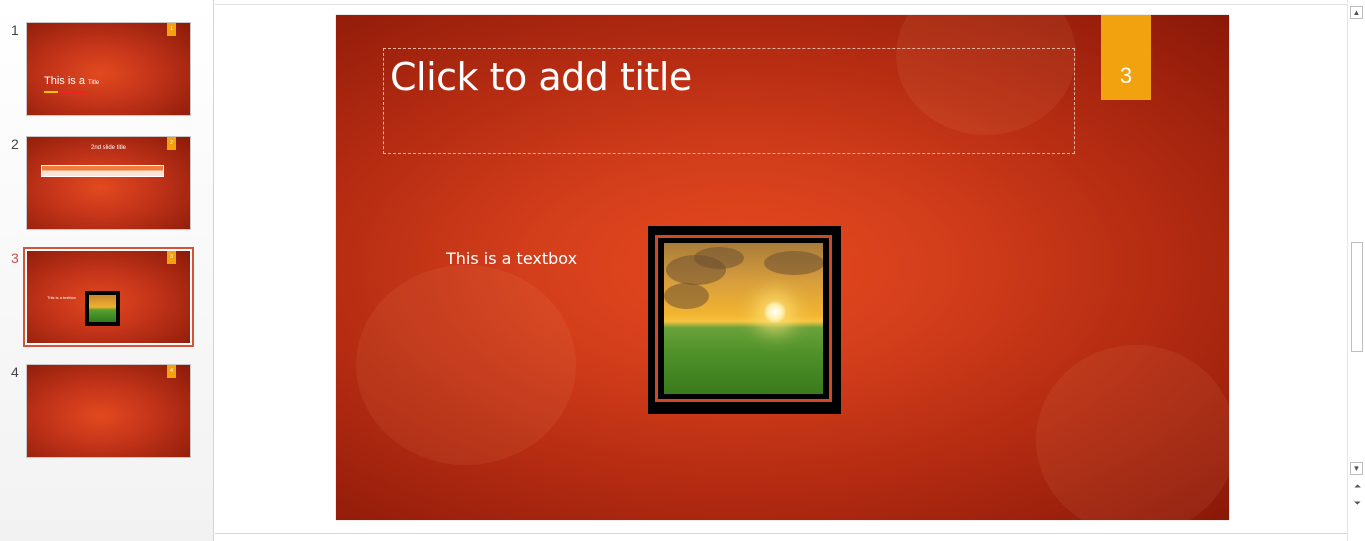 This screenshot has width=1365, height=541. Describe the element at coordinates (108, 148) in the screenshot. I see `thumbnail-title: 2nd slide title` at that location.